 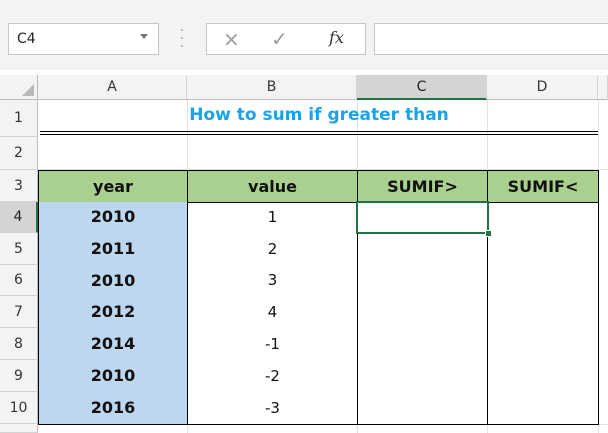 I want to click on row-header-4: 4, so click(x=19, y=217).